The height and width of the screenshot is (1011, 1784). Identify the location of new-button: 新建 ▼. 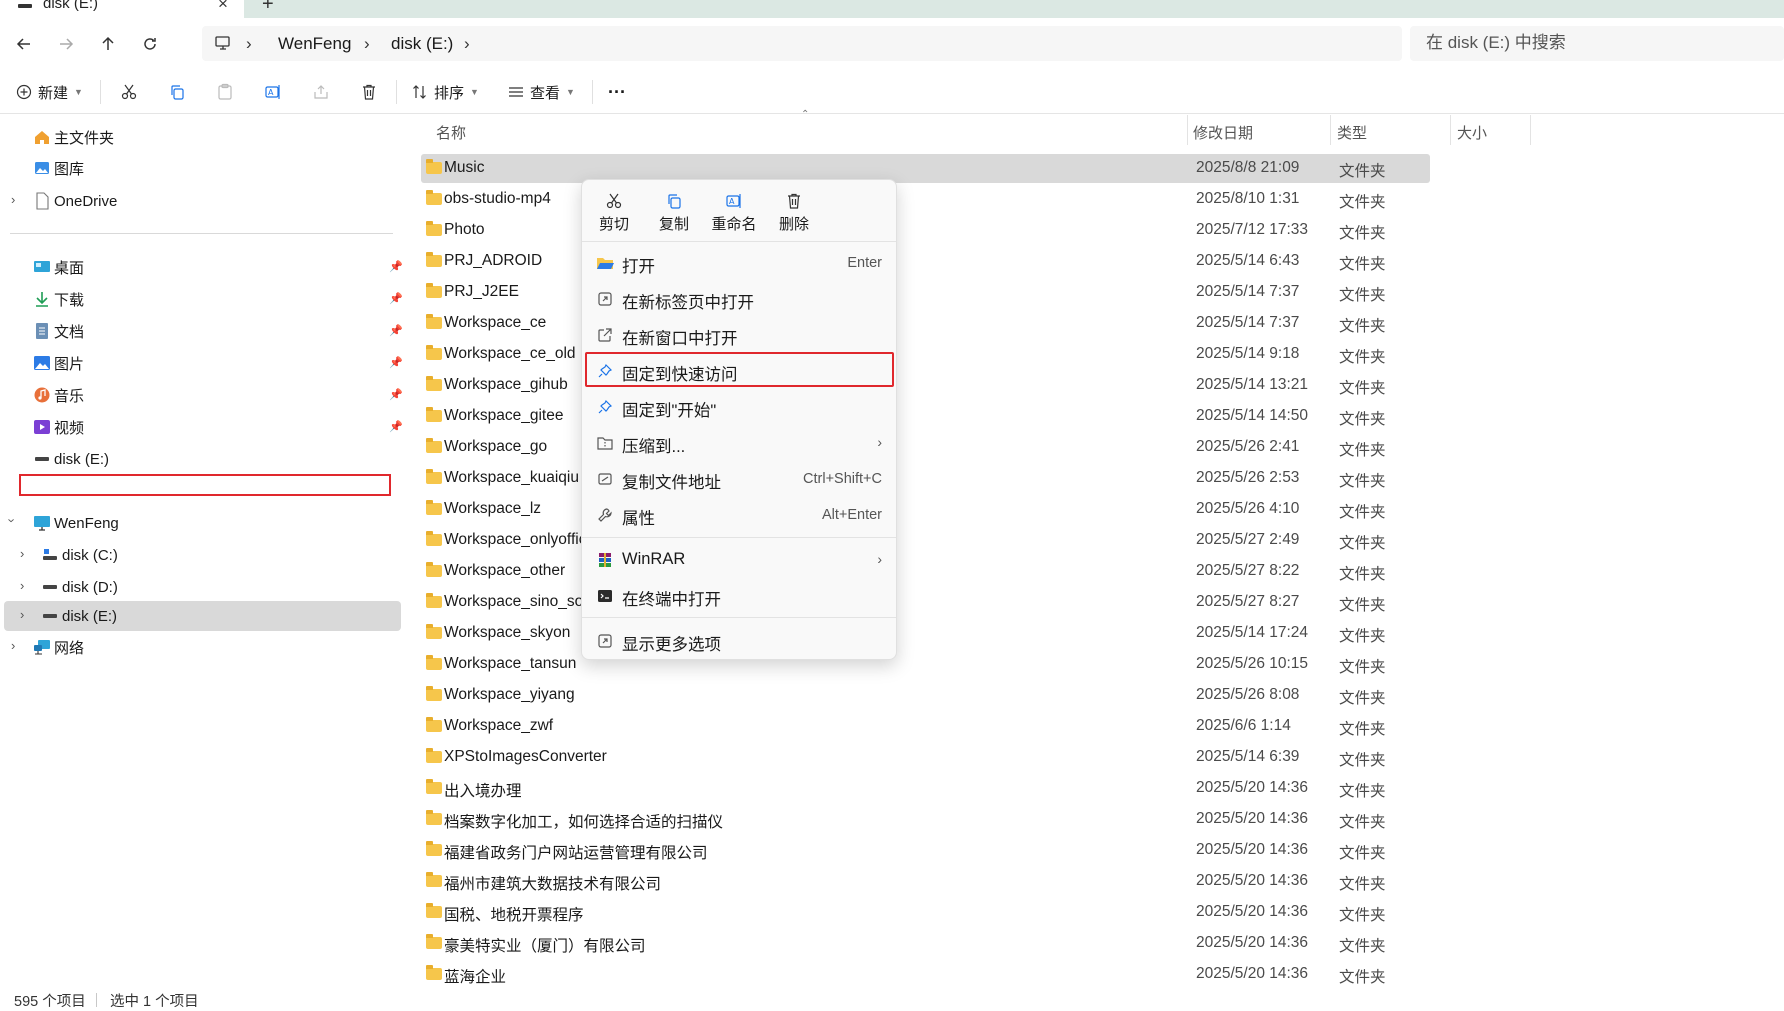
(49, 92).